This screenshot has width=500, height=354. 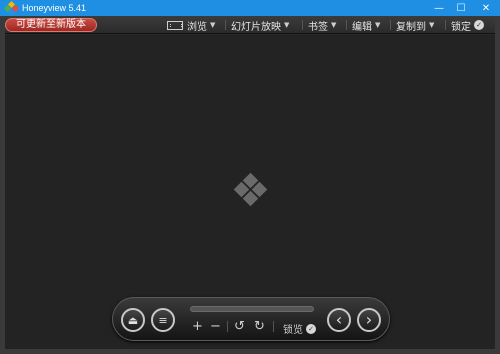 I want to click on eject-button: ⏏, so click(x=133, y=320).